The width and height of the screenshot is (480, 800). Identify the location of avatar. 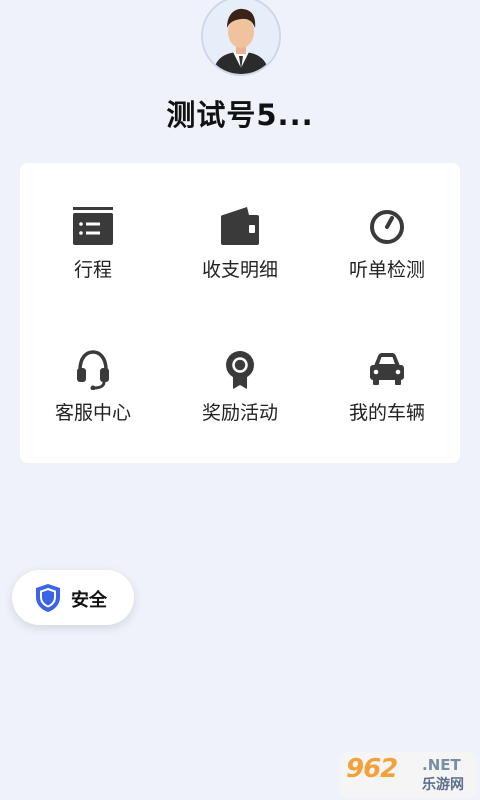
(241, 38).